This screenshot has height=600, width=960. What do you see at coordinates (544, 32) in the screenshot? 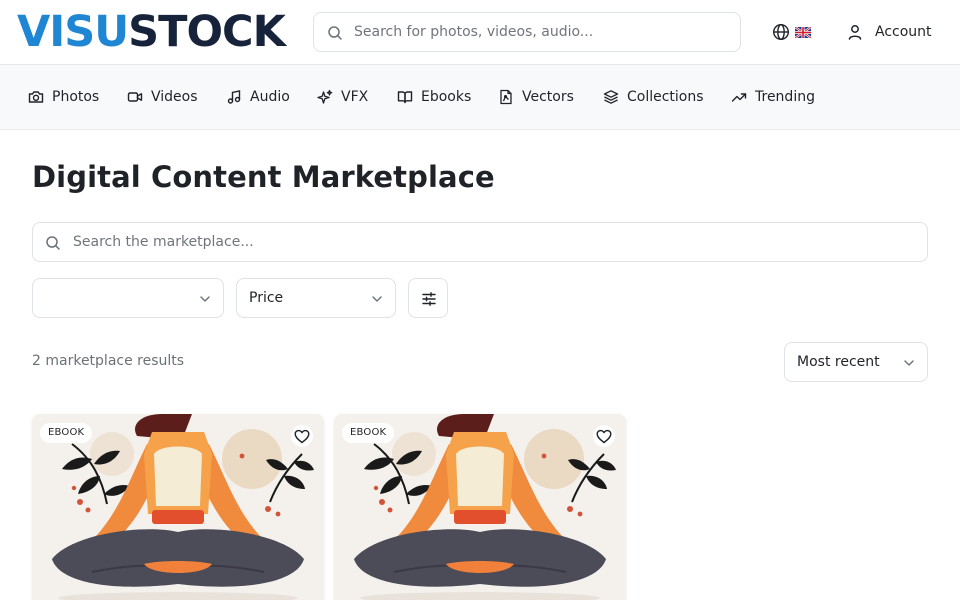
I see `header-search-input` at bounding box center [544, 32].